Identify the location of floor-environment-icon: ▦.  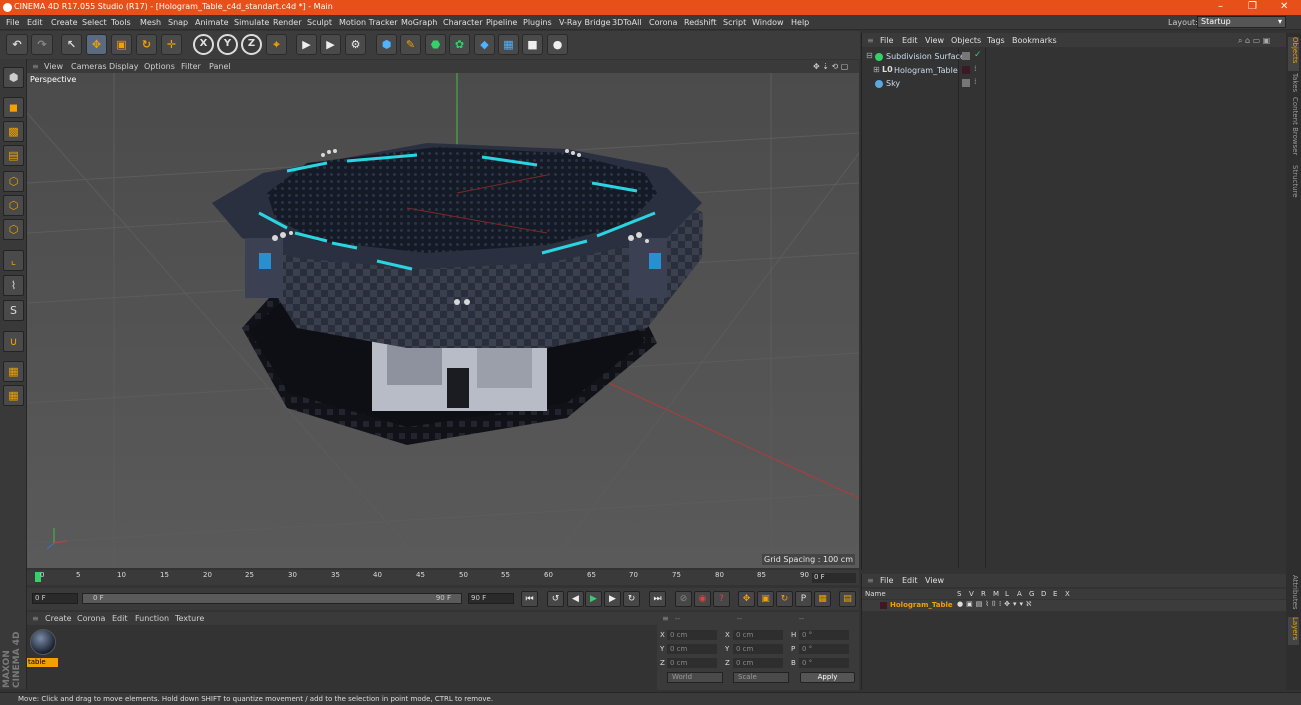
(508, 44).